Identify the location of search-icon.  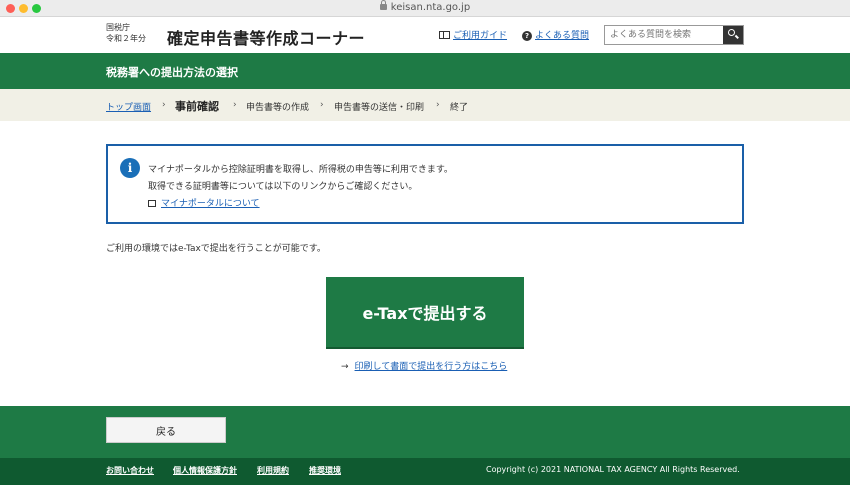
(731, 32).